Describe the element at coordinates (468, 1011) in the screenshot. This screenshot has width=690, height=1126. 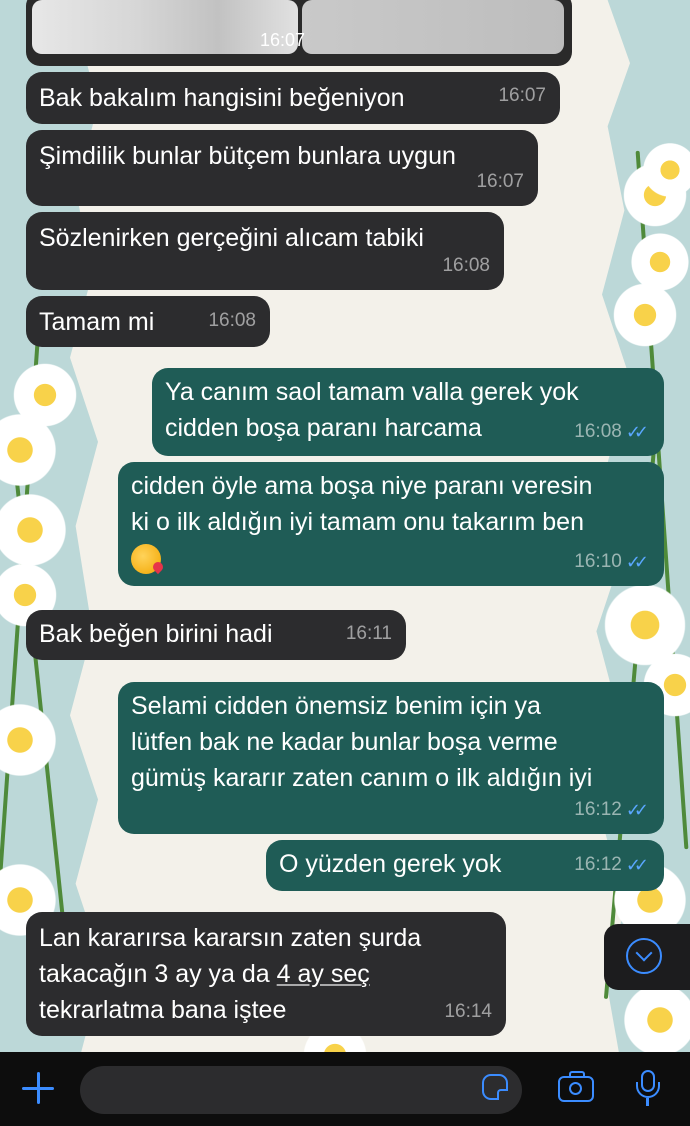
I see `message-time: 16:14` at that location.